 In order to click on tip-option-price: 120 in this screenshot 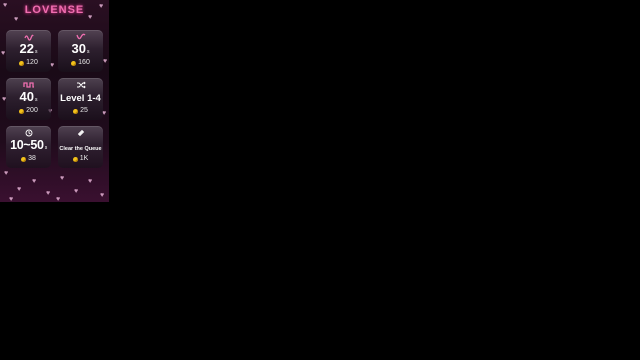, I will do `click(28, 63)`.